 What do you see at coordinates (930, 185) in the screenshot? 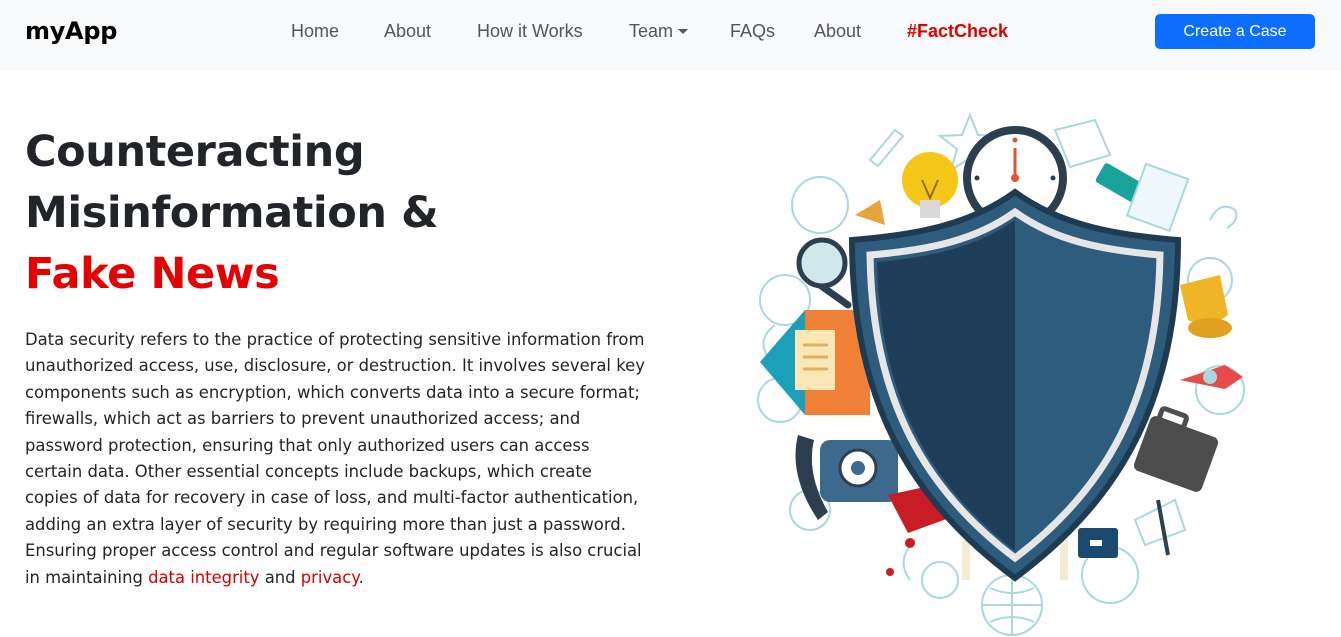
I see `lightbulb-icon` at bounding box center [930, 185].